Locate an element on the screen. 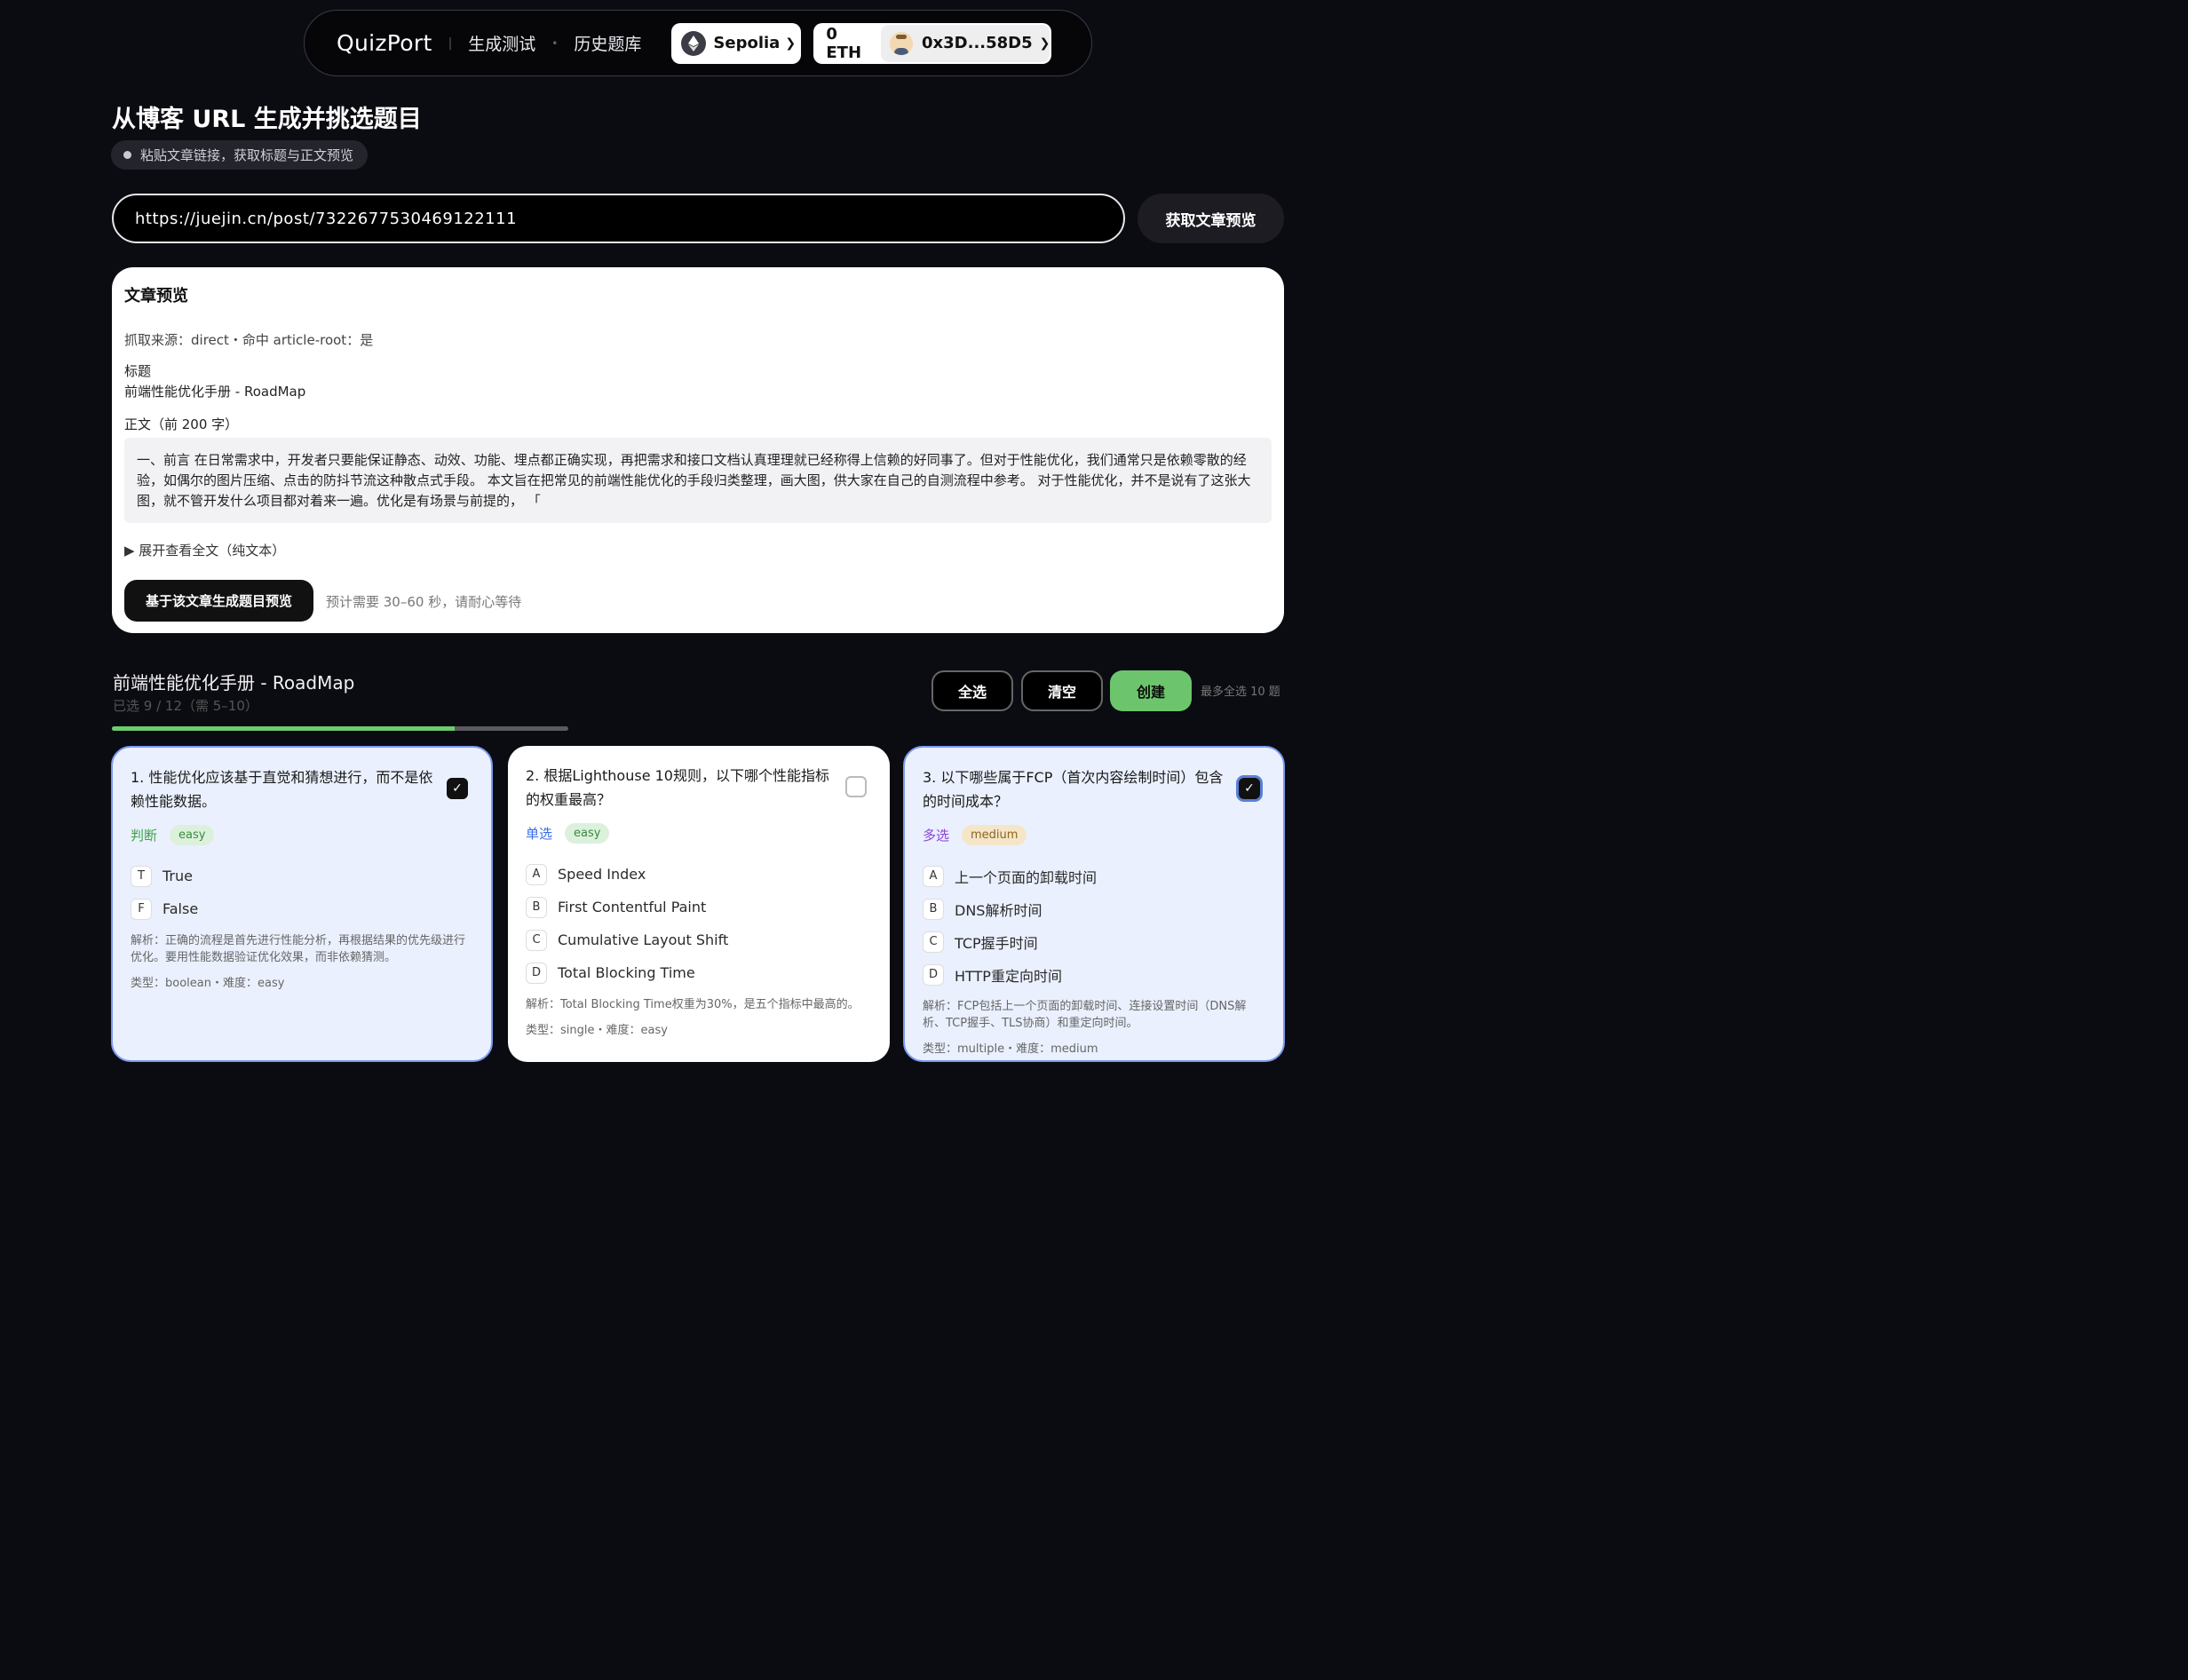 The height and width of the screenshot is (1680, 2188). option-item: B DNS解析时间 is located at coordinates (1094, 908).